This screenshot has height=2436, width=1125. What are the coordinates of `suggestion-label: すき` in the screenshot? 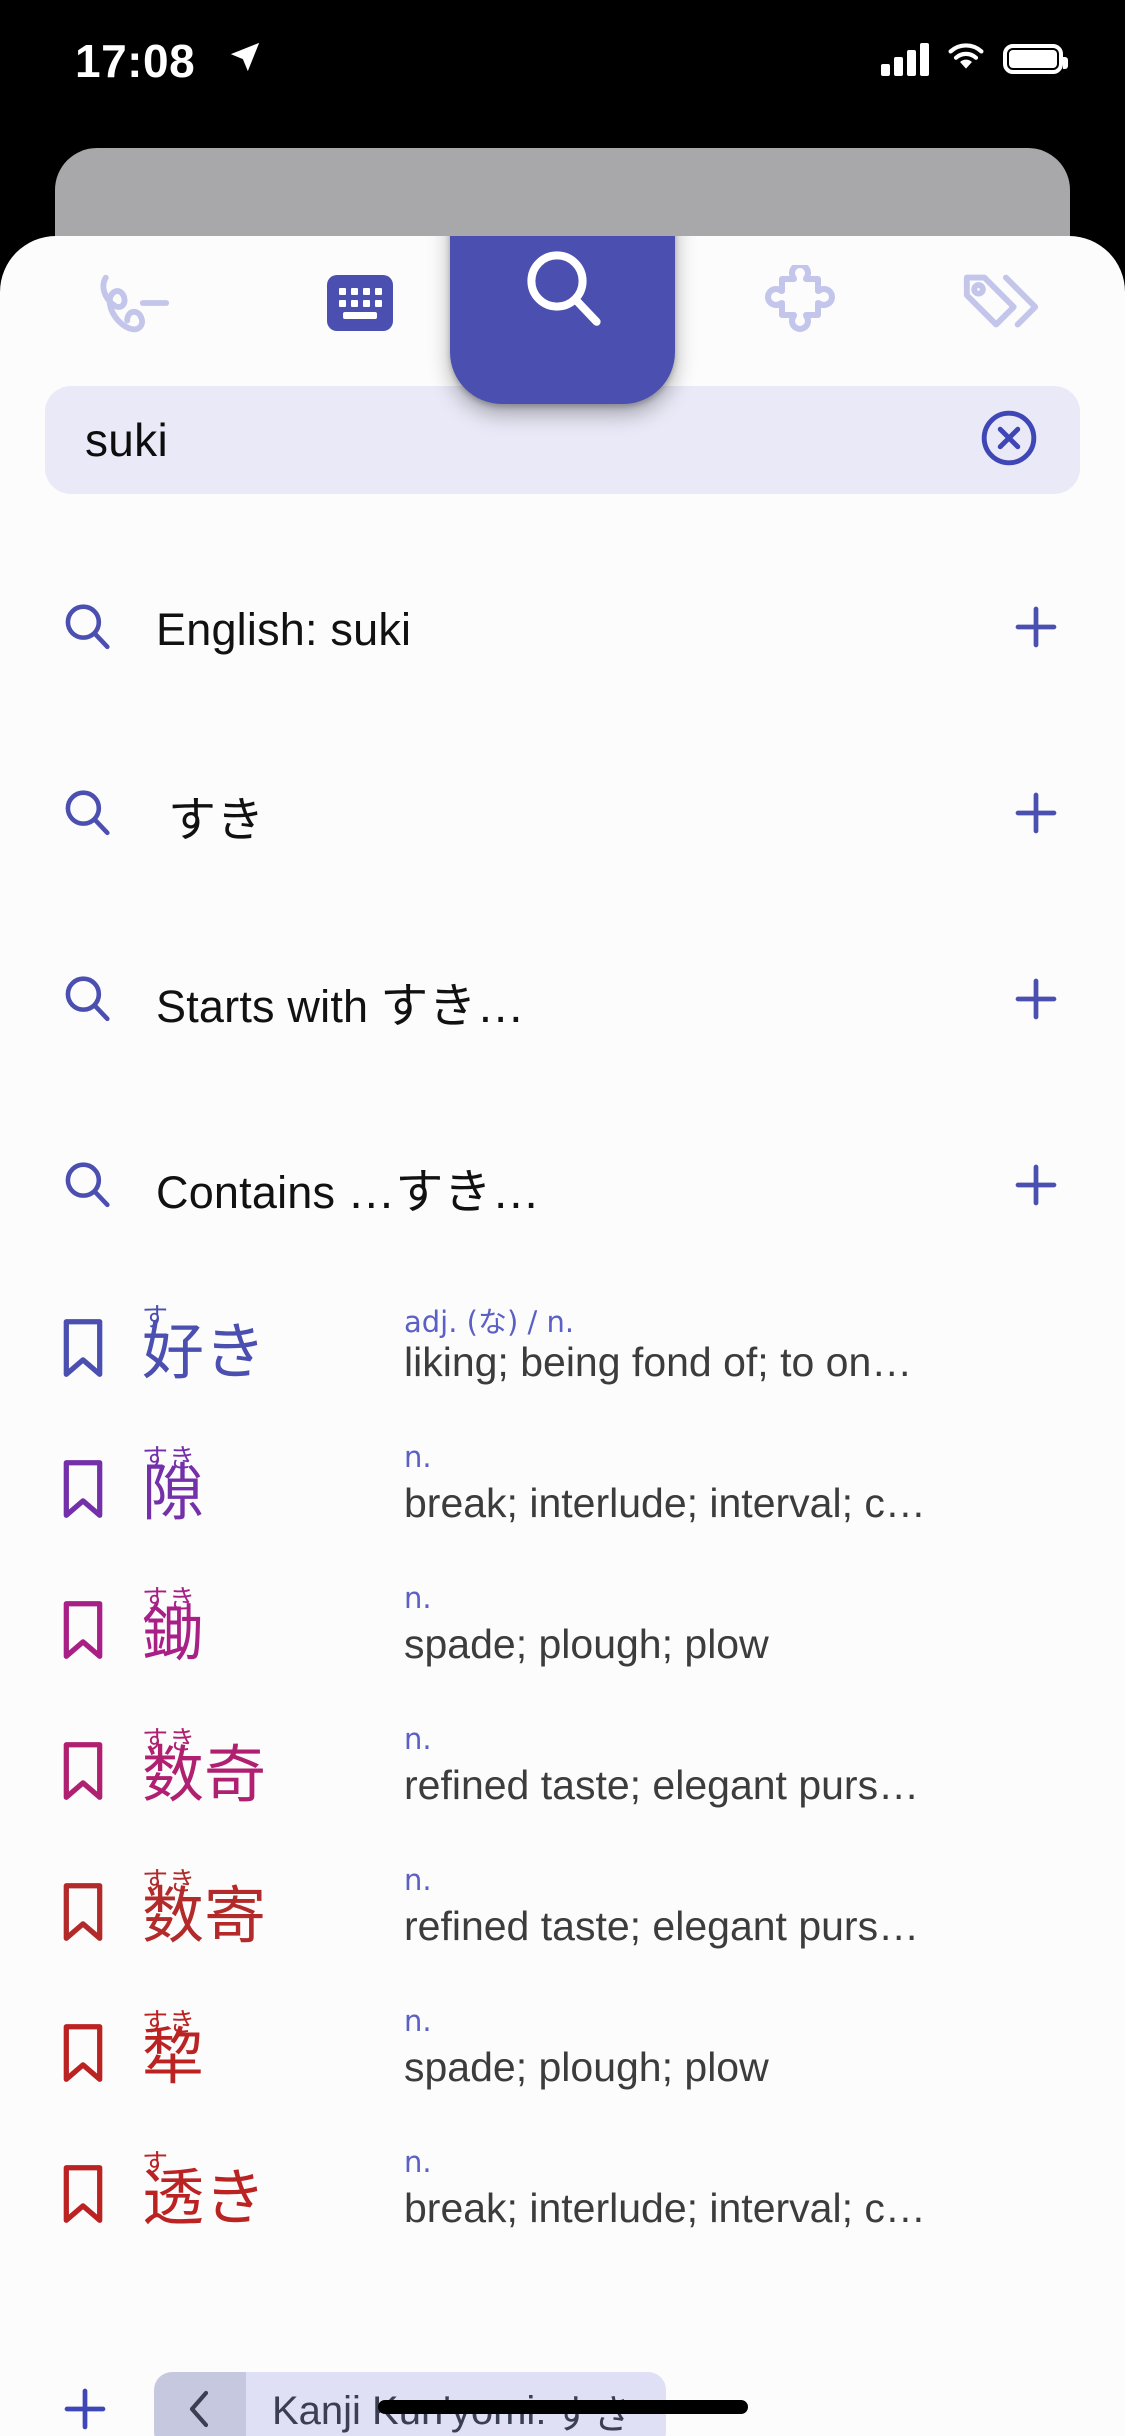 It's located at (216, 820).